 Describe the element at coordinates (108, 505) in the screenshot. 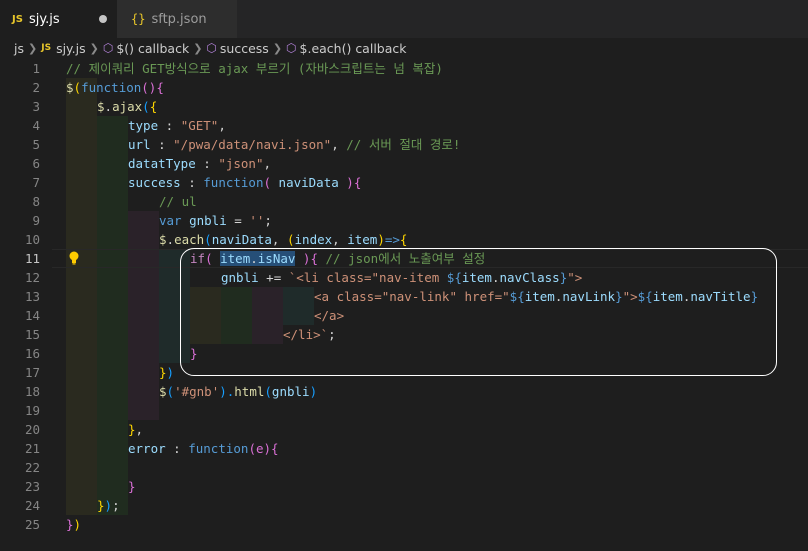

I see `code-line-24: });` at that location.